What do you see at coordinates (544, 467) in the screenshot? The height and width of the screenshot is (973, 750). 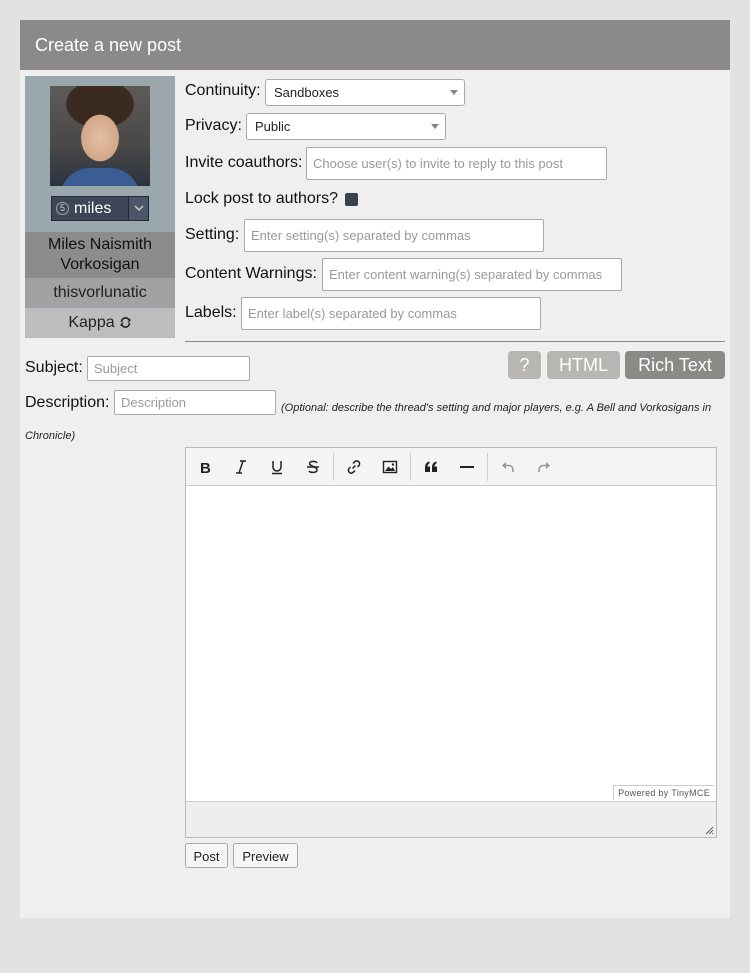 I see `redo-icon` at bounding box center [544, 467].